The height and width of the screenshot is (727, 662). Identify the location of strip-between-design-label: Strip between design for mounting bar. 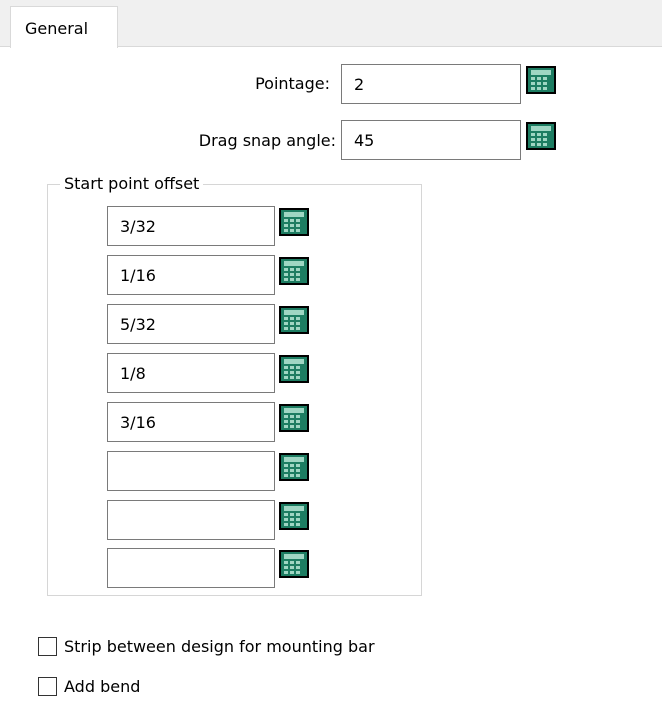
(219, 646).